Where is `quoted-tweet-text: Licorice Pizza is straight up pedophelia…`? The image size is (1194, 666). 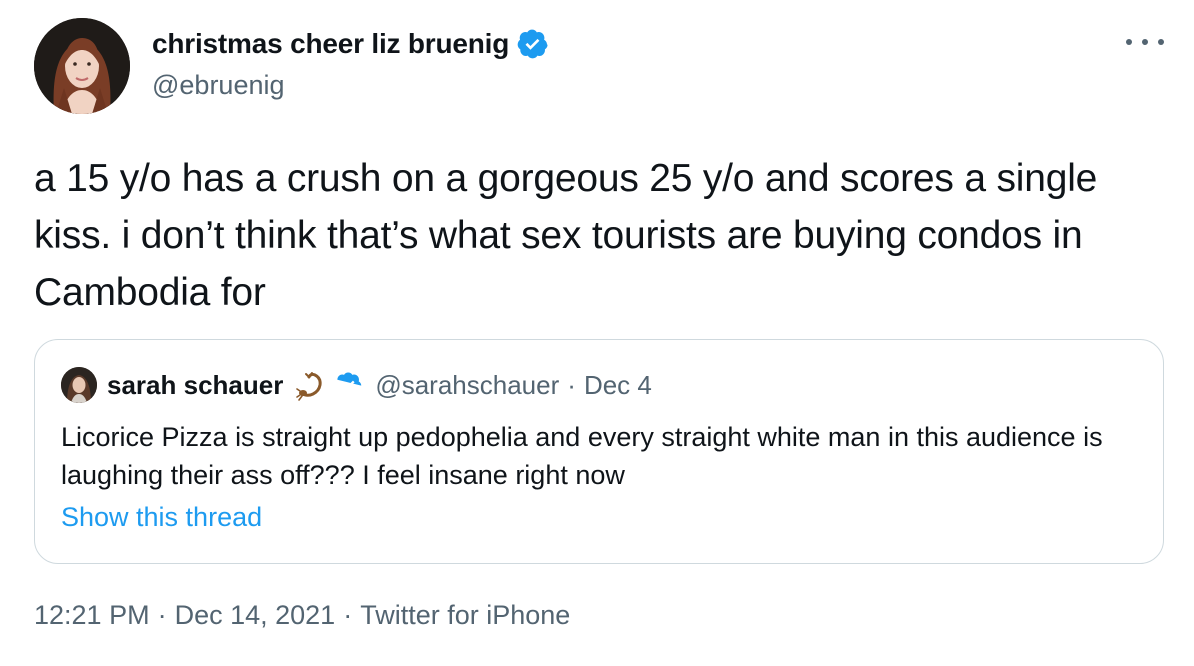 quoted-tweet-text: Licorice Pizza is straight up pedophelia… is located at coordinates (582, 456).